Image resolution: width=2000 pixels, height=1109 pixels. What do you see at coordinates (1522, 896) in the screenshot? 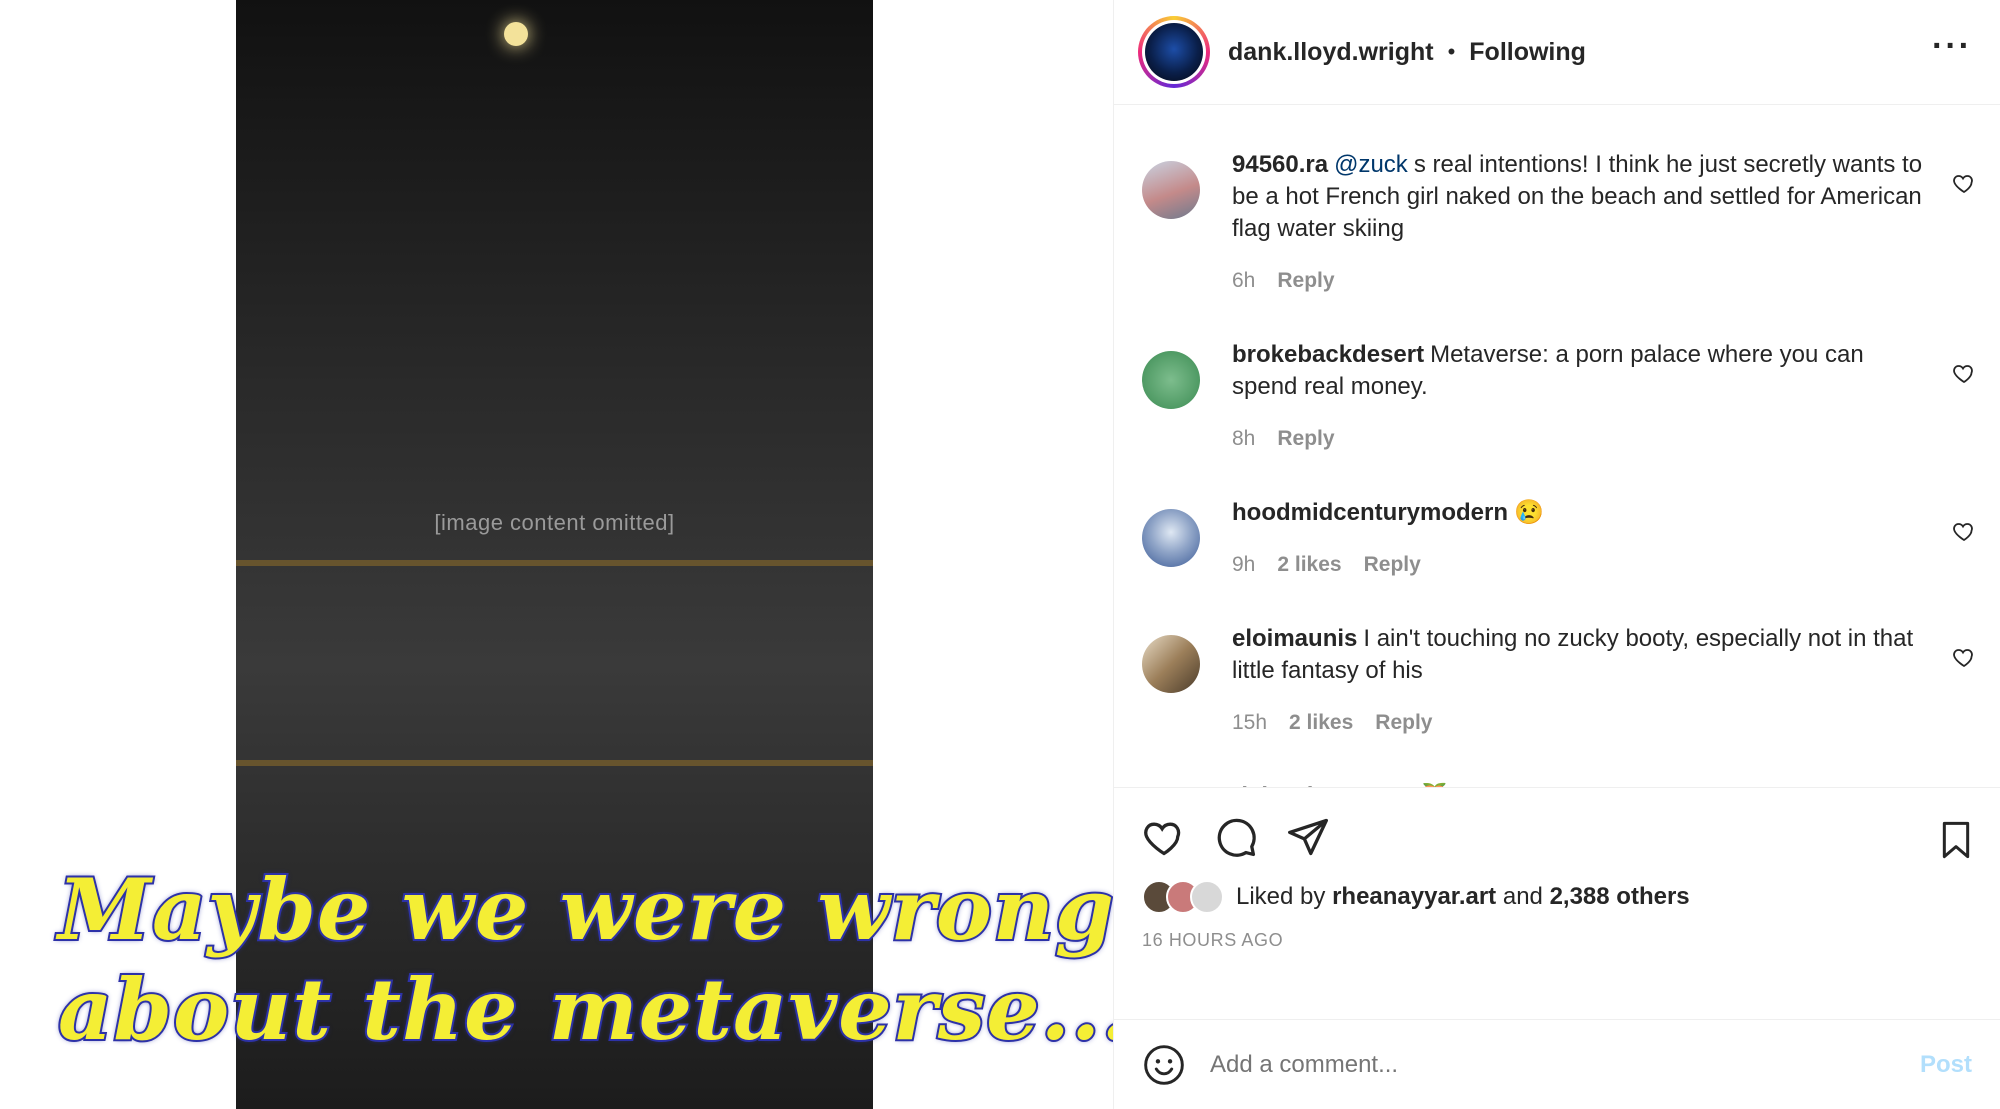
I see `liked-by-and: and` at bounding box center [1522, 896].